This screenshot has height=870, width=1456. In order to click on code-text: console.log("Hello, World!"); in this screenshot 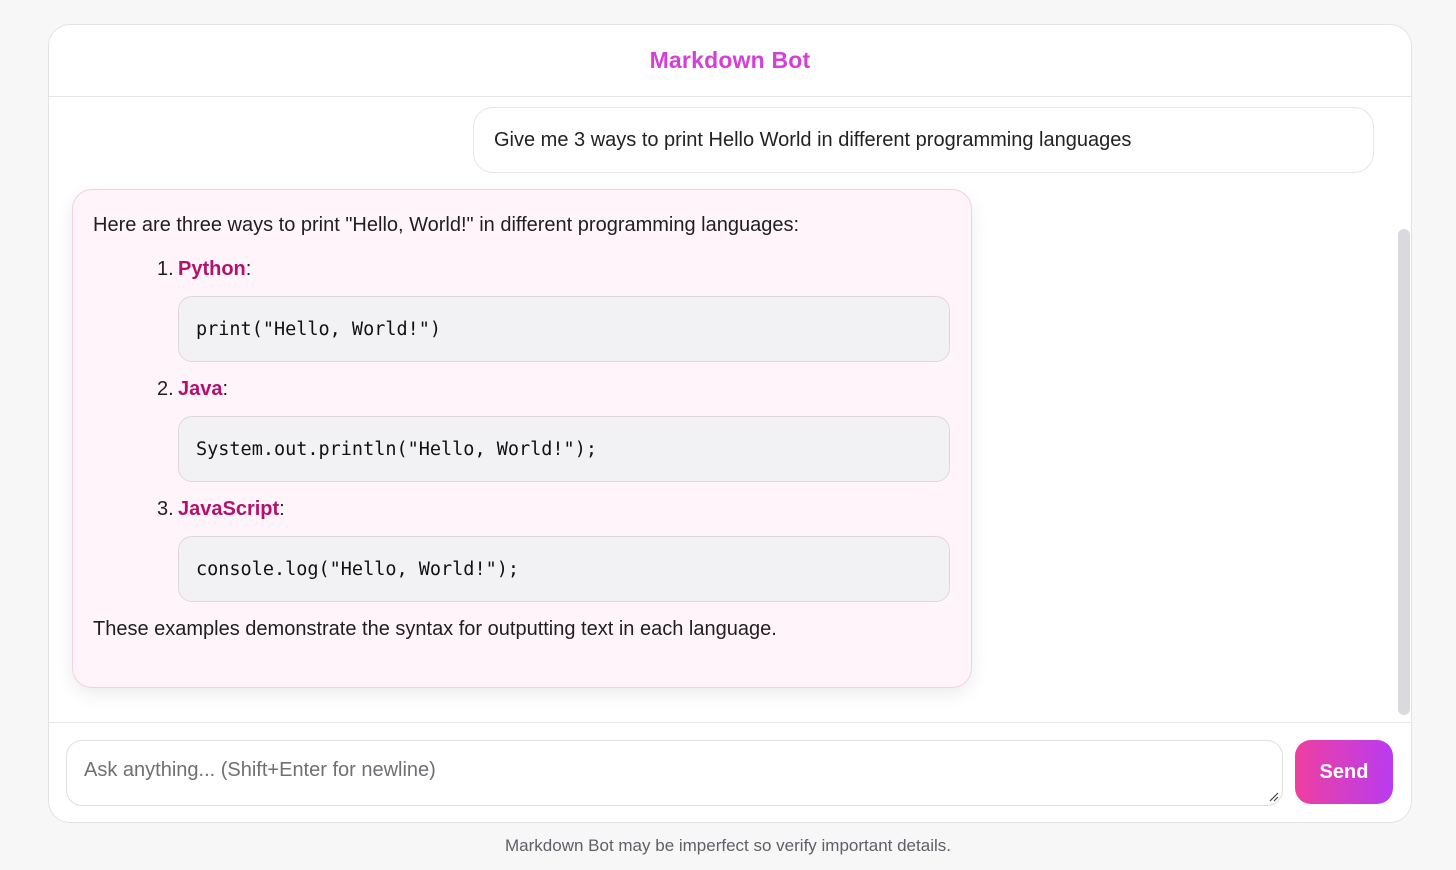, I will do `click(358, 569)`.